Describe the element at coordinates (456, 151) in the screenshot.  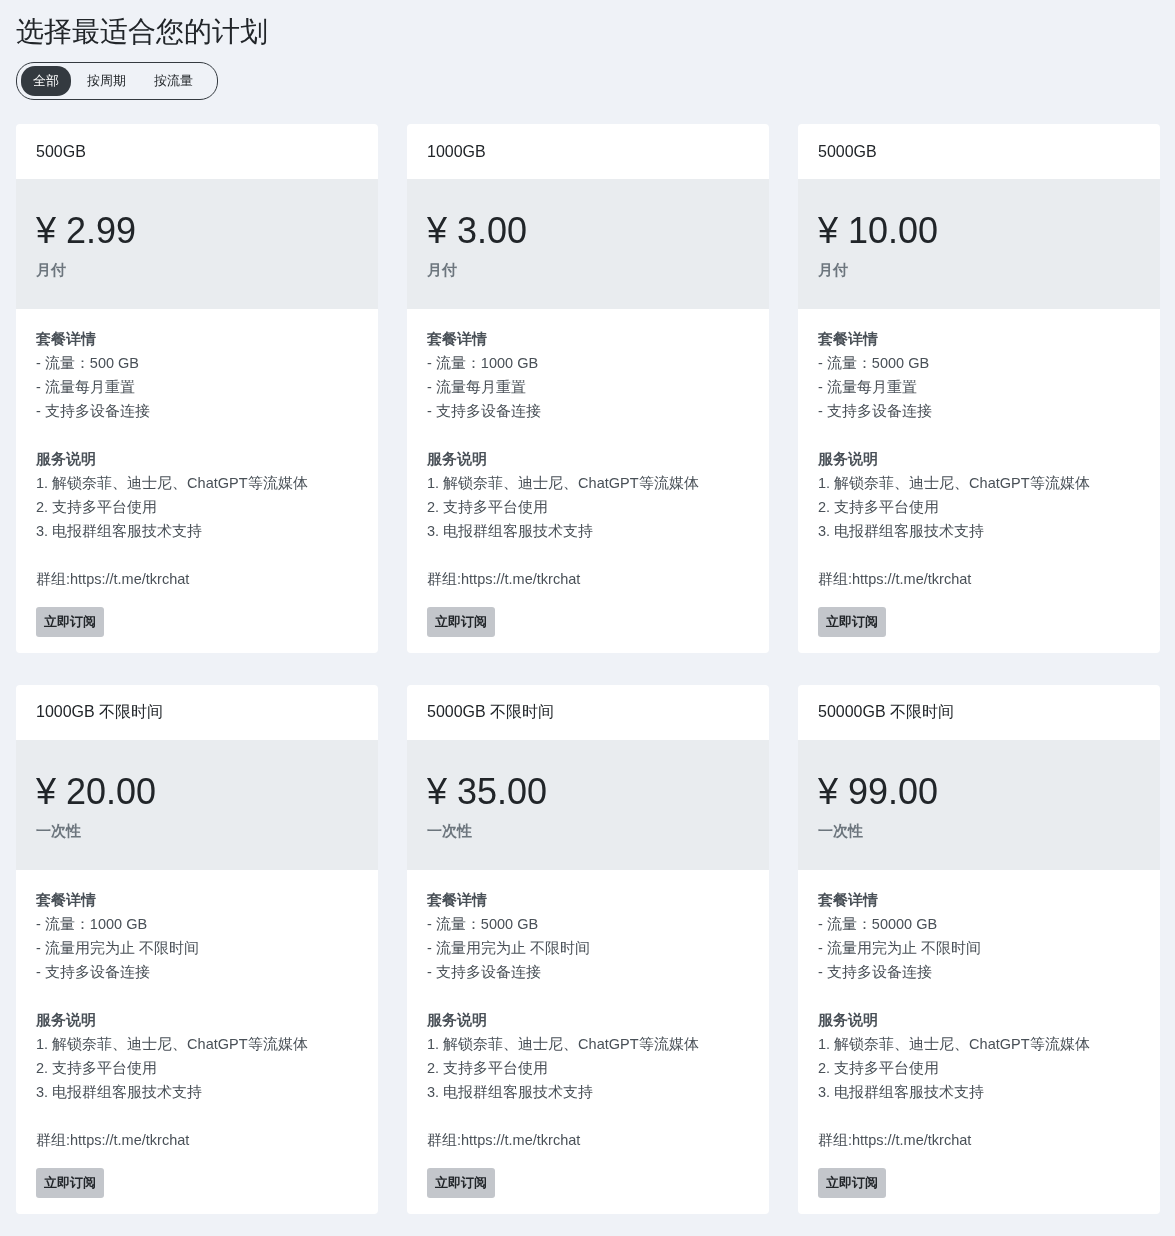
I see `plan-name: 1000GB` at that location.